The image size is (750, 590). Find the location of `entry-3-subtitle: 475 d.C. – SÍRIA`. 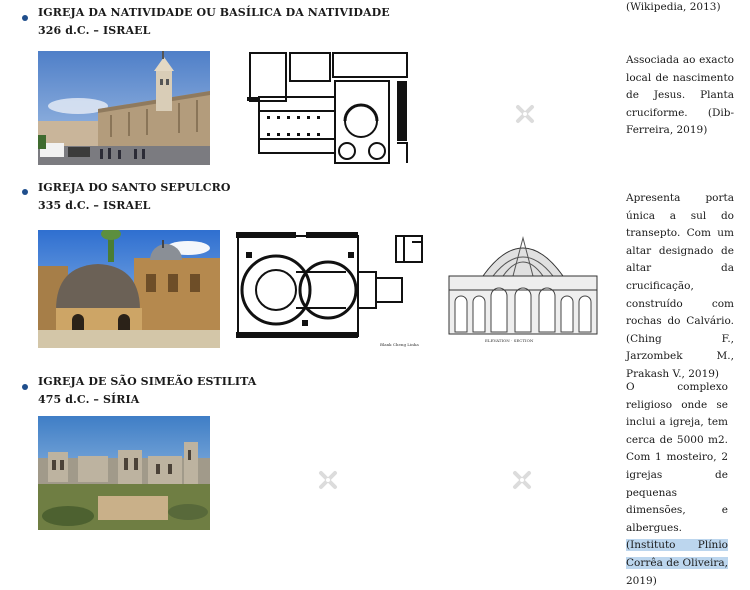

entry-3-subtitle: 475 d.C. – SÍRIA is located at coordinates (89, 399).